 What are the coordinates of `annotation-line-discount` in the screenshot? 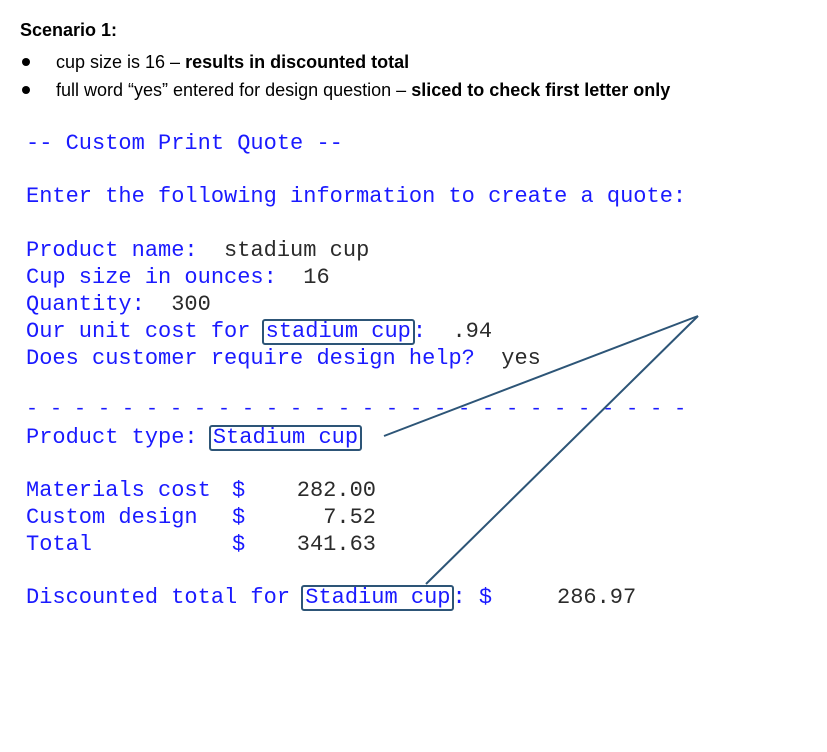 It's located at (562, 450).